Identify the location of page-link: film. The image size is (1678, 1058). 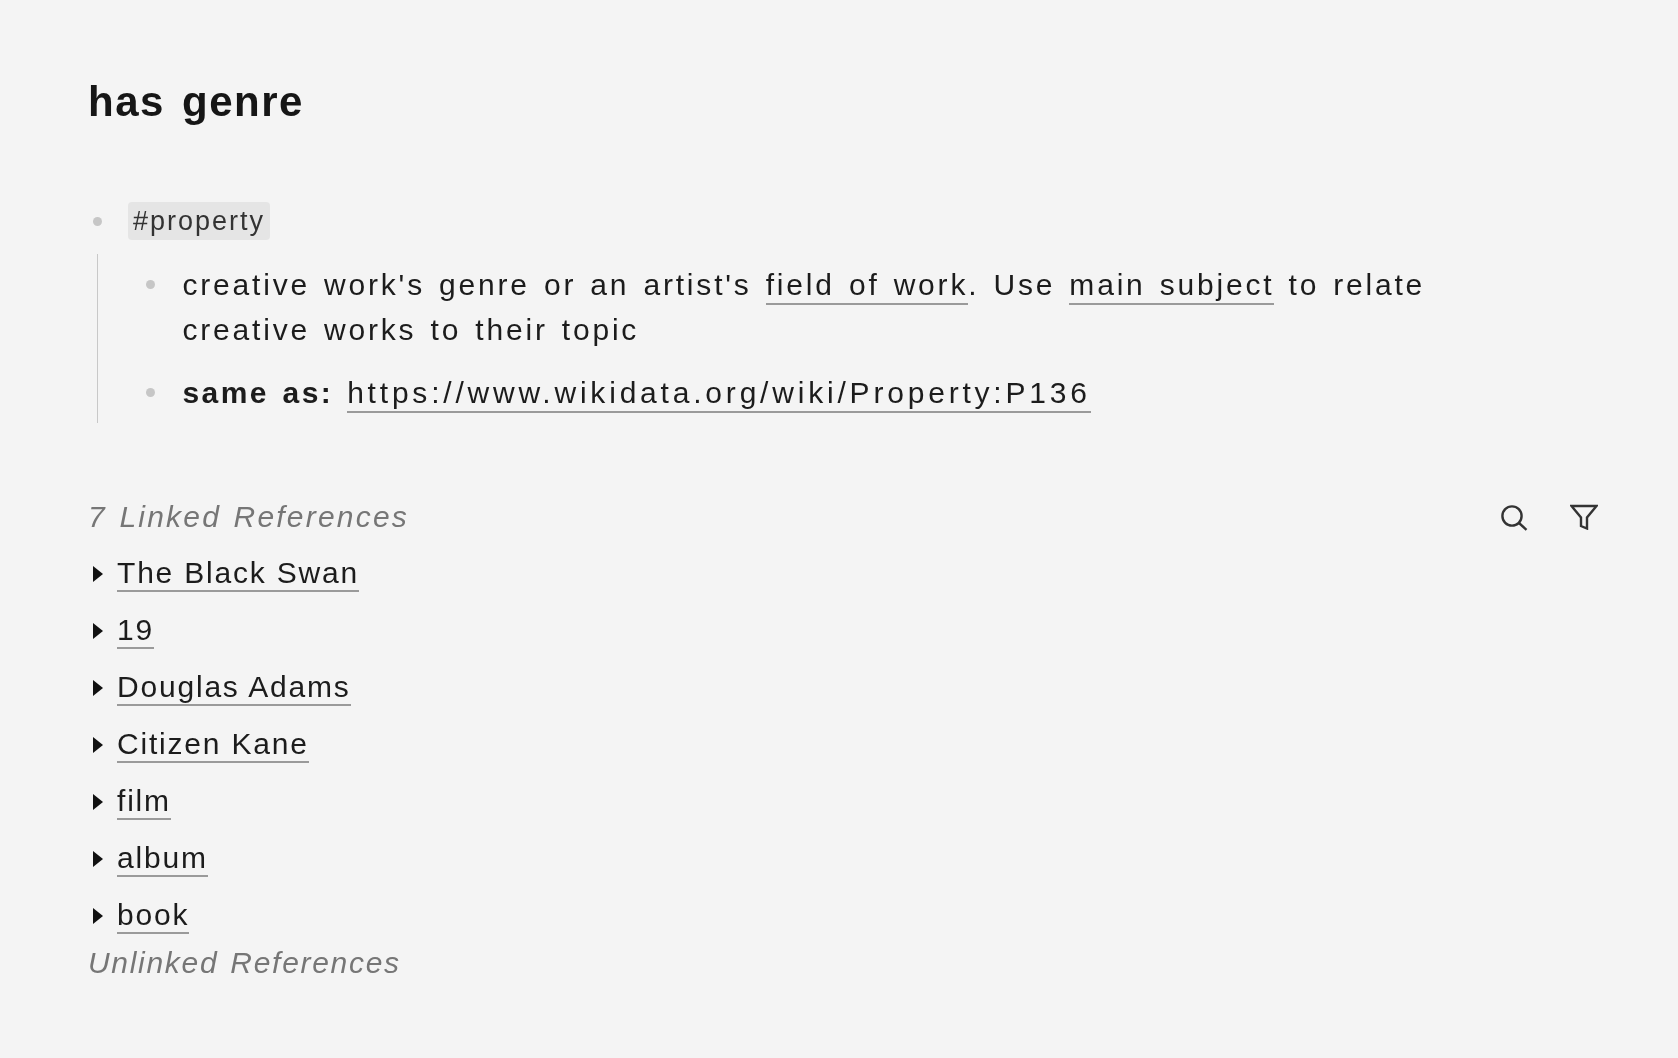
(144, 802).